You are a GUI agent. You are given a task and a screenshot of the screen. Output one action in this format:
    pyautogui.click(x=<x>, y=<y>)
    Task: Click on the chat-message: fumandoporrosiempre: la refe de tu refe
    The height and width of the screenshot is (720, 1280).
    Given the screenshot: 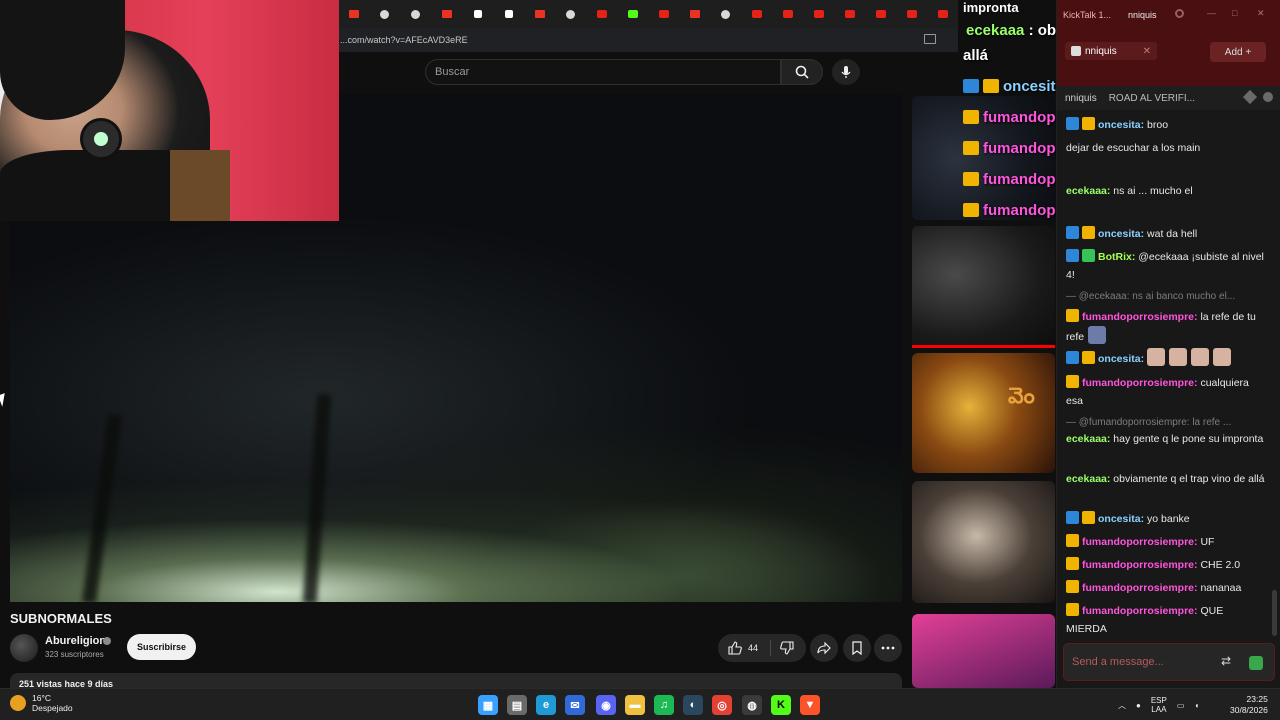 What is the action you would take?
    pyautogui.click(x=1166, y=327)
    